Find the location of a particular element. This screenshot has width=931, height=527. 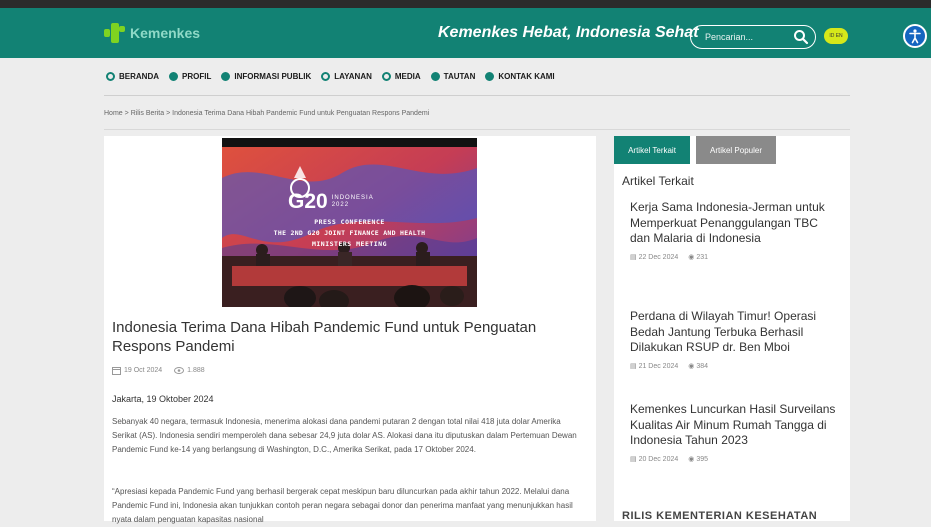

nav-label: KONTAK KAMI is located at coordinates (526, 76).